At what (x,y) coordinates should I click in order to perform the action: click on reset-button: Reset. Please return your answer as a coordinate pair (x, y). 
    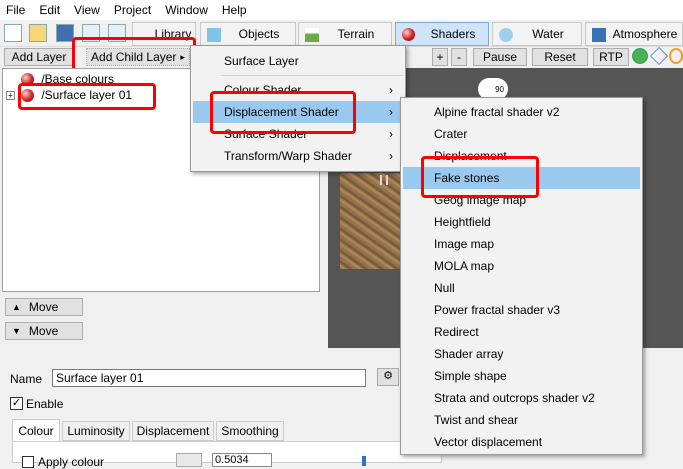
    Looking at the image, I should click on (560, 57).